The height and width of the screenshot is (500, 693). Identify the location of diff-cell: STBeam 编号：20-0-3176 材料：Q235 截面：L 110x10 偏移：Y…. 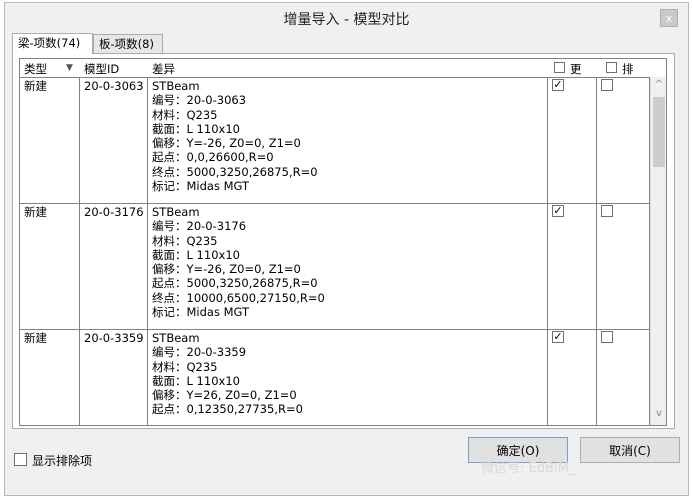
(348, 266).